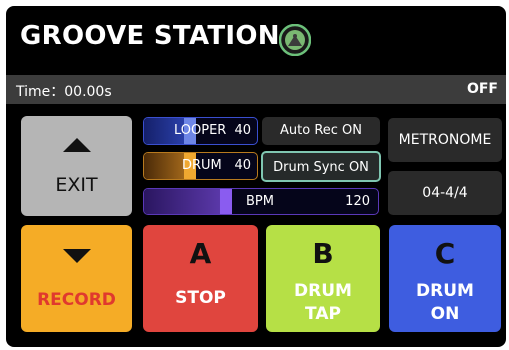  Describe the element at coordinates (323, 291) in the screenshot. I see `drum-tap-label-line1: DRUM` at that location.